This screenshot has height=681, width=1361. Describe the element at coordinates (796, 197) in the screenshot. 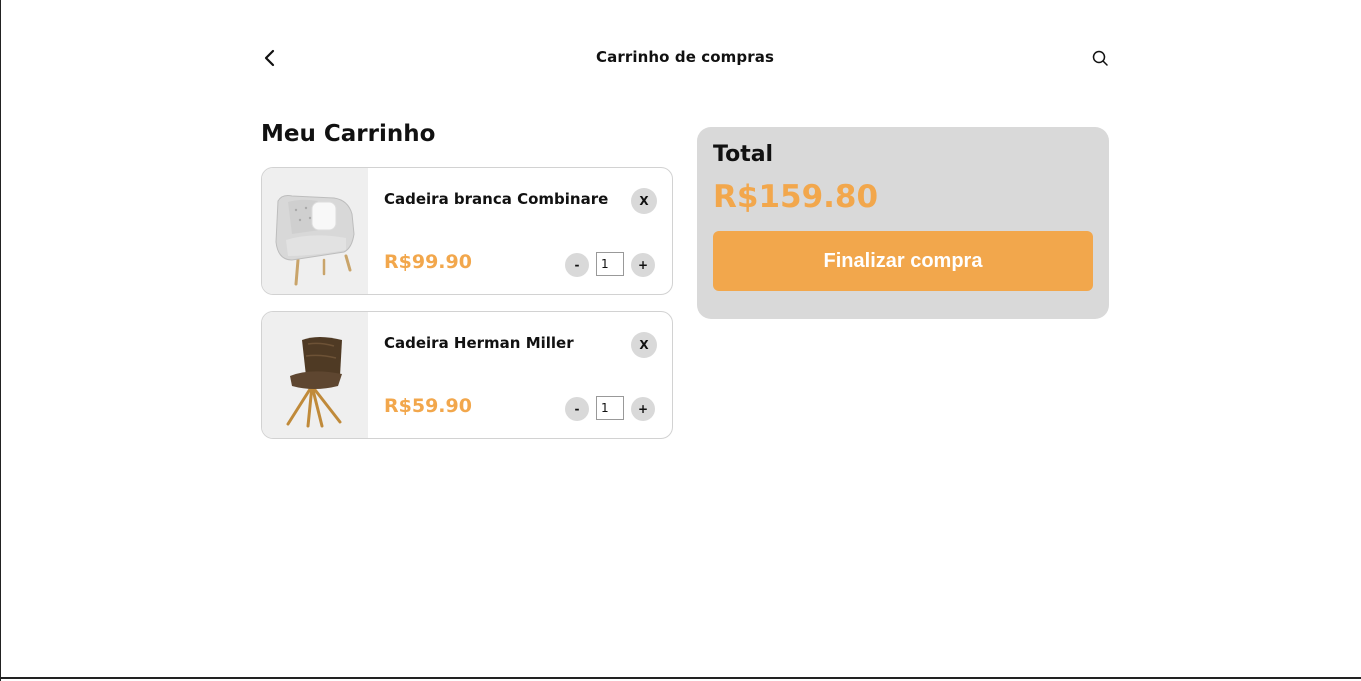

I see `total-value: R$159.80` at that location.